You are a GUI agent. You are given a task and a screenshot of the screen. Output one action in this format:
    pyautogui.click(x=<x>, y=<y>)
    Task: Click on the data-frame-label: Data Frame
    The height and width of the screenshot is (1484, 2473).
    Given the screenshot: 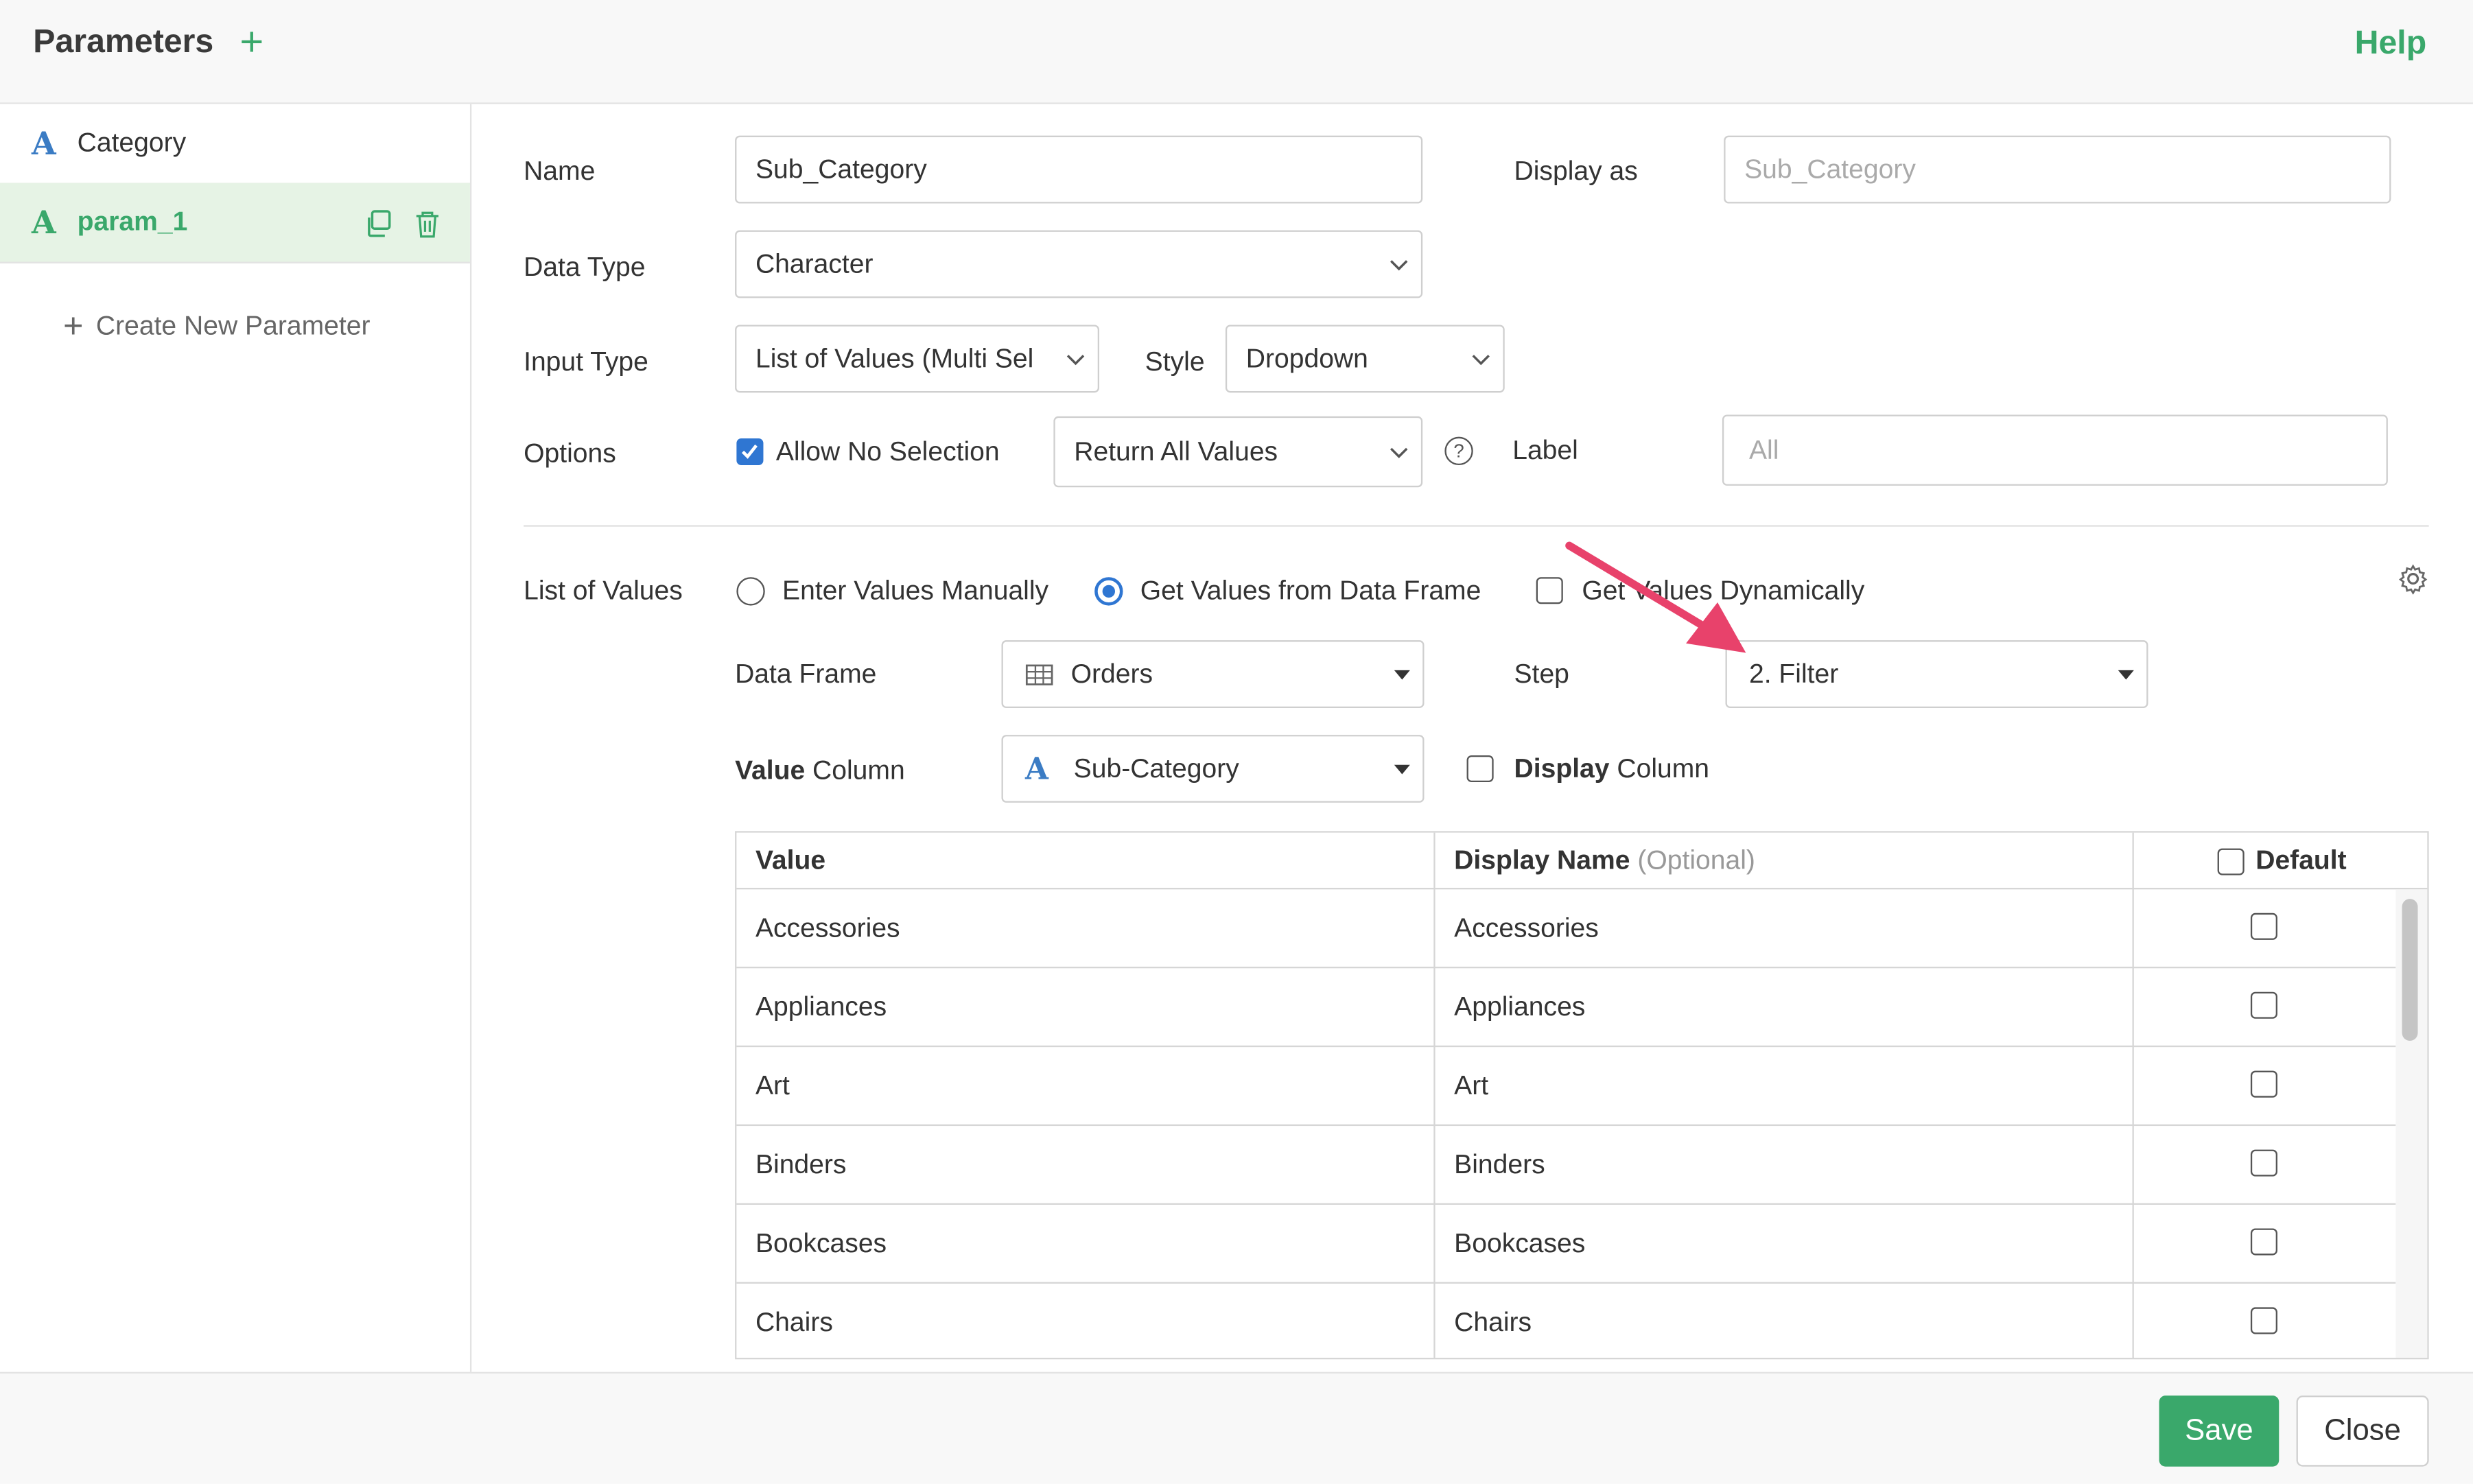 What is the action you would take?
    pyautogui.click(x=806, y=674)
    